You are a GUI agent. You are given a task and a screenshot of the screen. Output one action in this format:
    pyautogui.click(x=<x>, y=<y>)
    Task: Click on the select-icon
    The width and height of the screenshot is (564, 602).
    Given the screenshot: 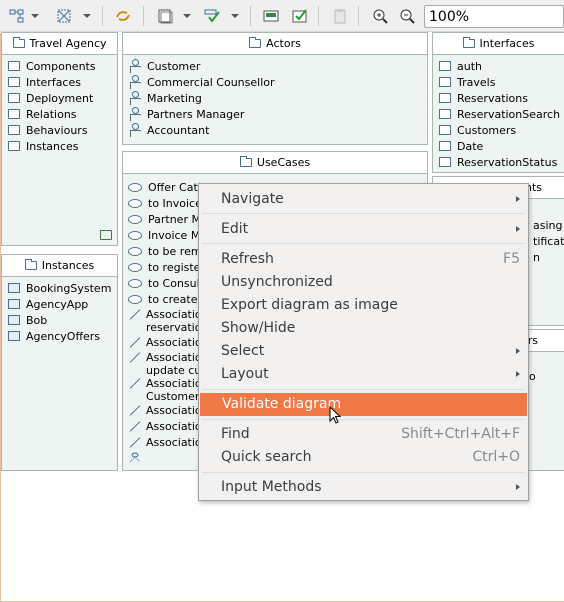 What is the action you would take?
    pyautogui.click(x=212, y=16)
    